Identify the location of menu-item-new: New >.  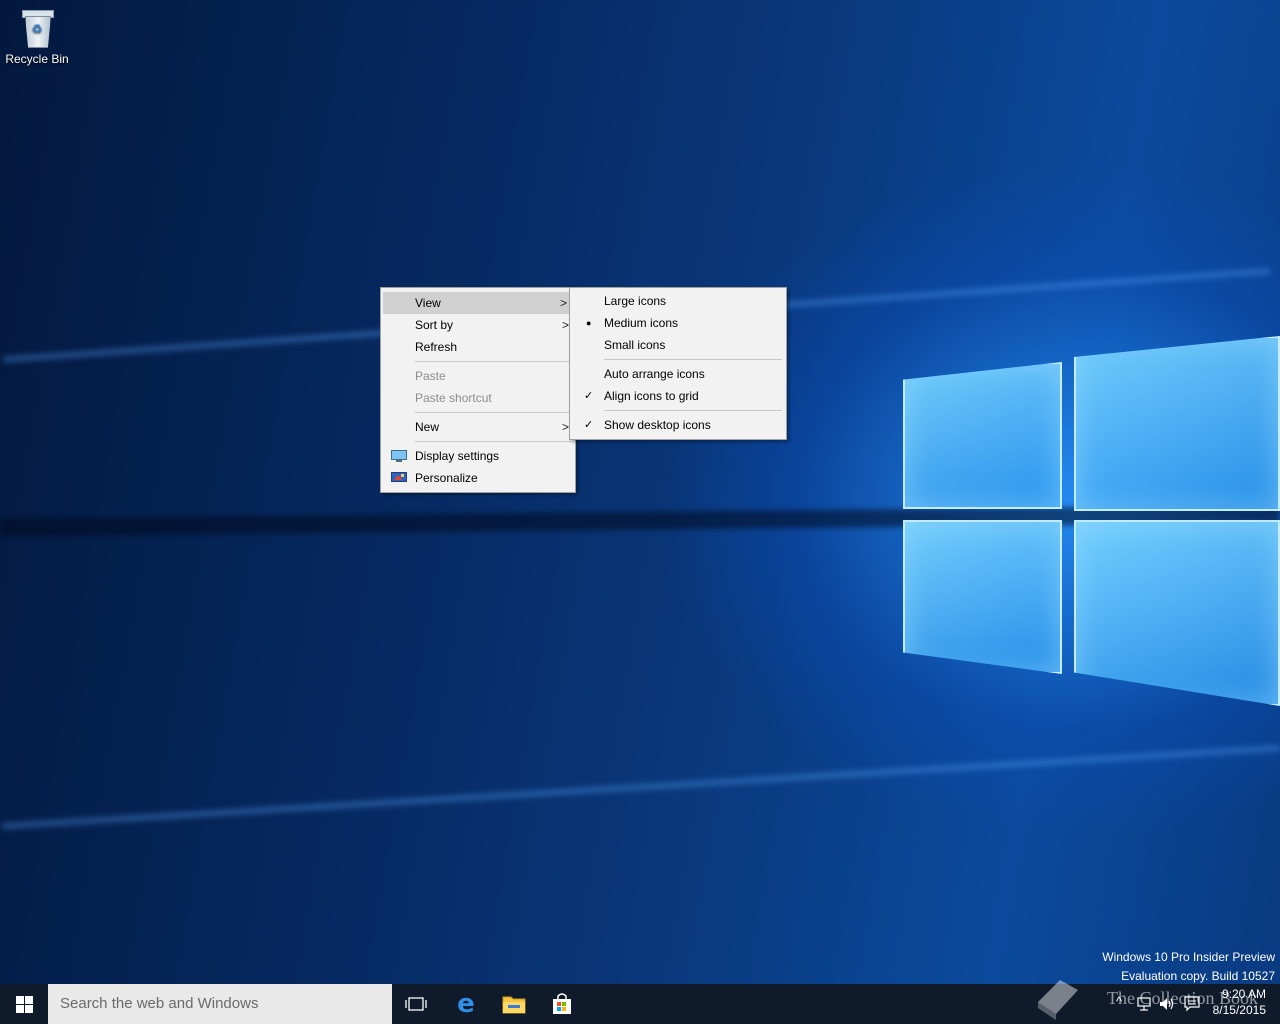
(478, 427).